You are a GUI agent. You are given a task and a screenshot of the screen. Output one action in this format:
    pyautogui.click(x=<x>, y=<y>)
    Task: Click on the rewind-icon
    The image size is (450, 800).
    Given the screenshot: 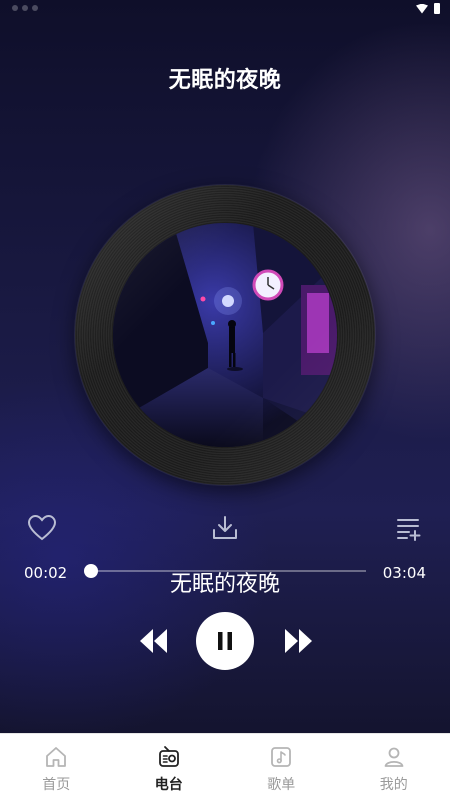 What is the action you would take?
    pyautogui.click(x=153, y=641)
    